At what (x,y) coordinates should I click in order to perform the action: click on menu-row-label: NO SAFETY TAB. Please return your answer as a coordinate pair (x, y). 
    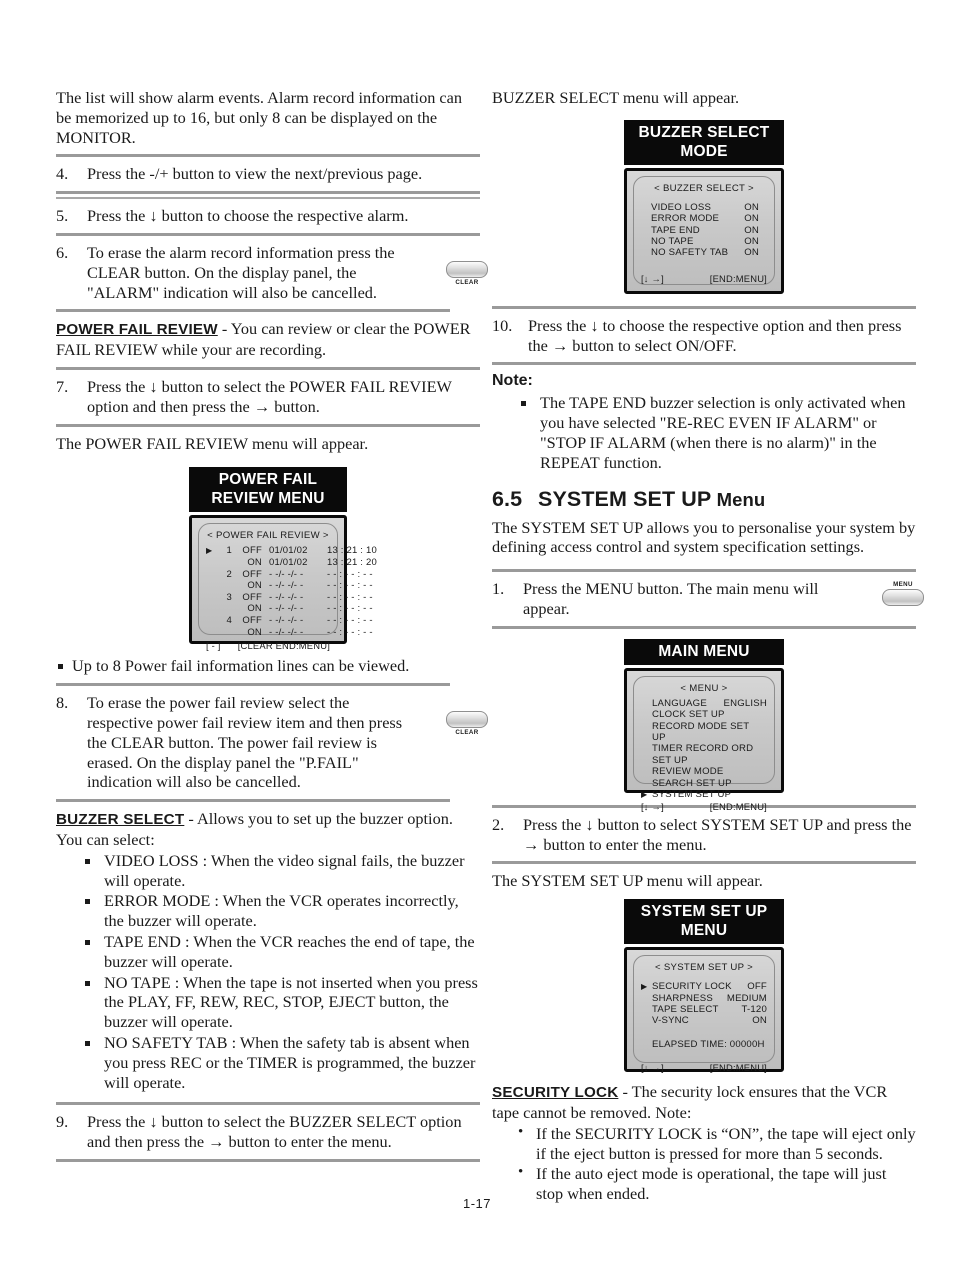
    Looking at the image, I should click on (690, 253).